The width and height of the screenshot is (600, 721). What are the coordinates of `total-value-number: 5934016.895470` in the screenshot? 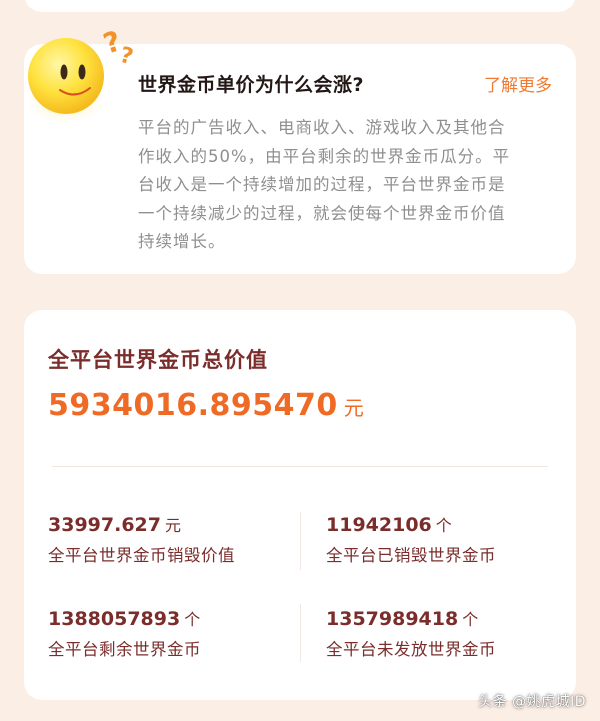 It's located at (193, 405).